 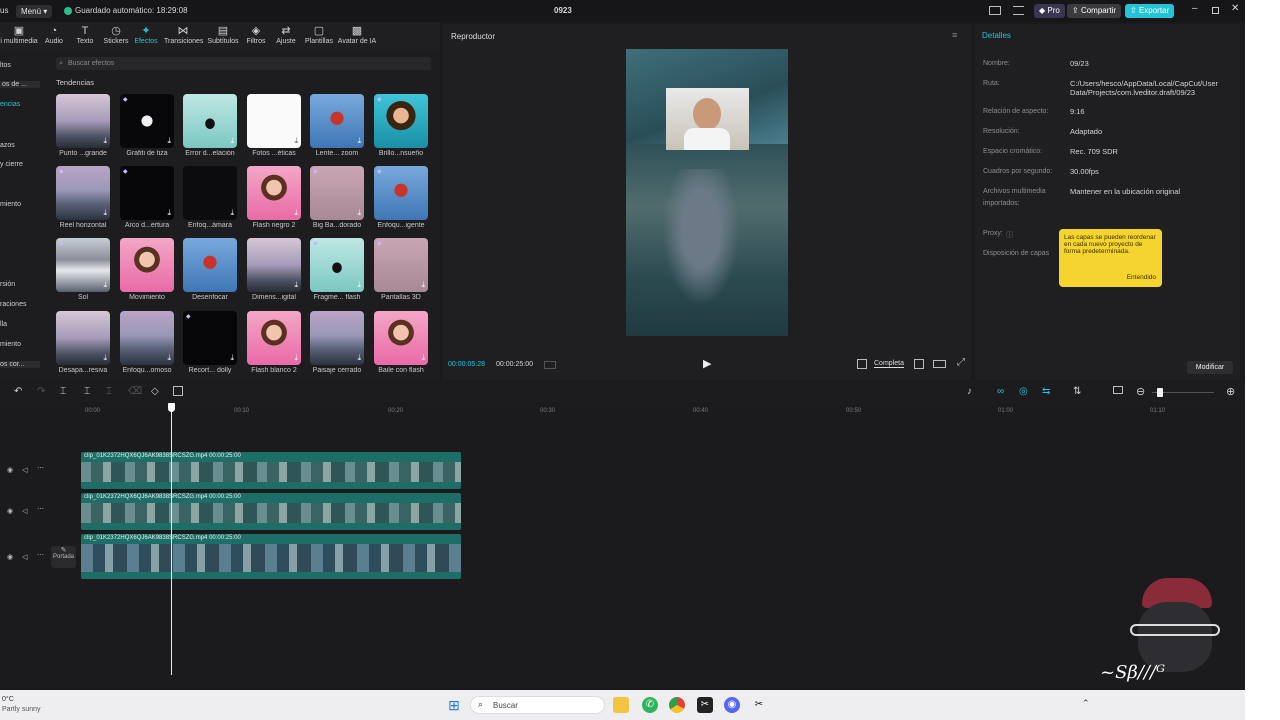 What do you see at coordinates (677, 705) in the screenshot?
I see `chrome-icon` at bounding box center [677, 705].